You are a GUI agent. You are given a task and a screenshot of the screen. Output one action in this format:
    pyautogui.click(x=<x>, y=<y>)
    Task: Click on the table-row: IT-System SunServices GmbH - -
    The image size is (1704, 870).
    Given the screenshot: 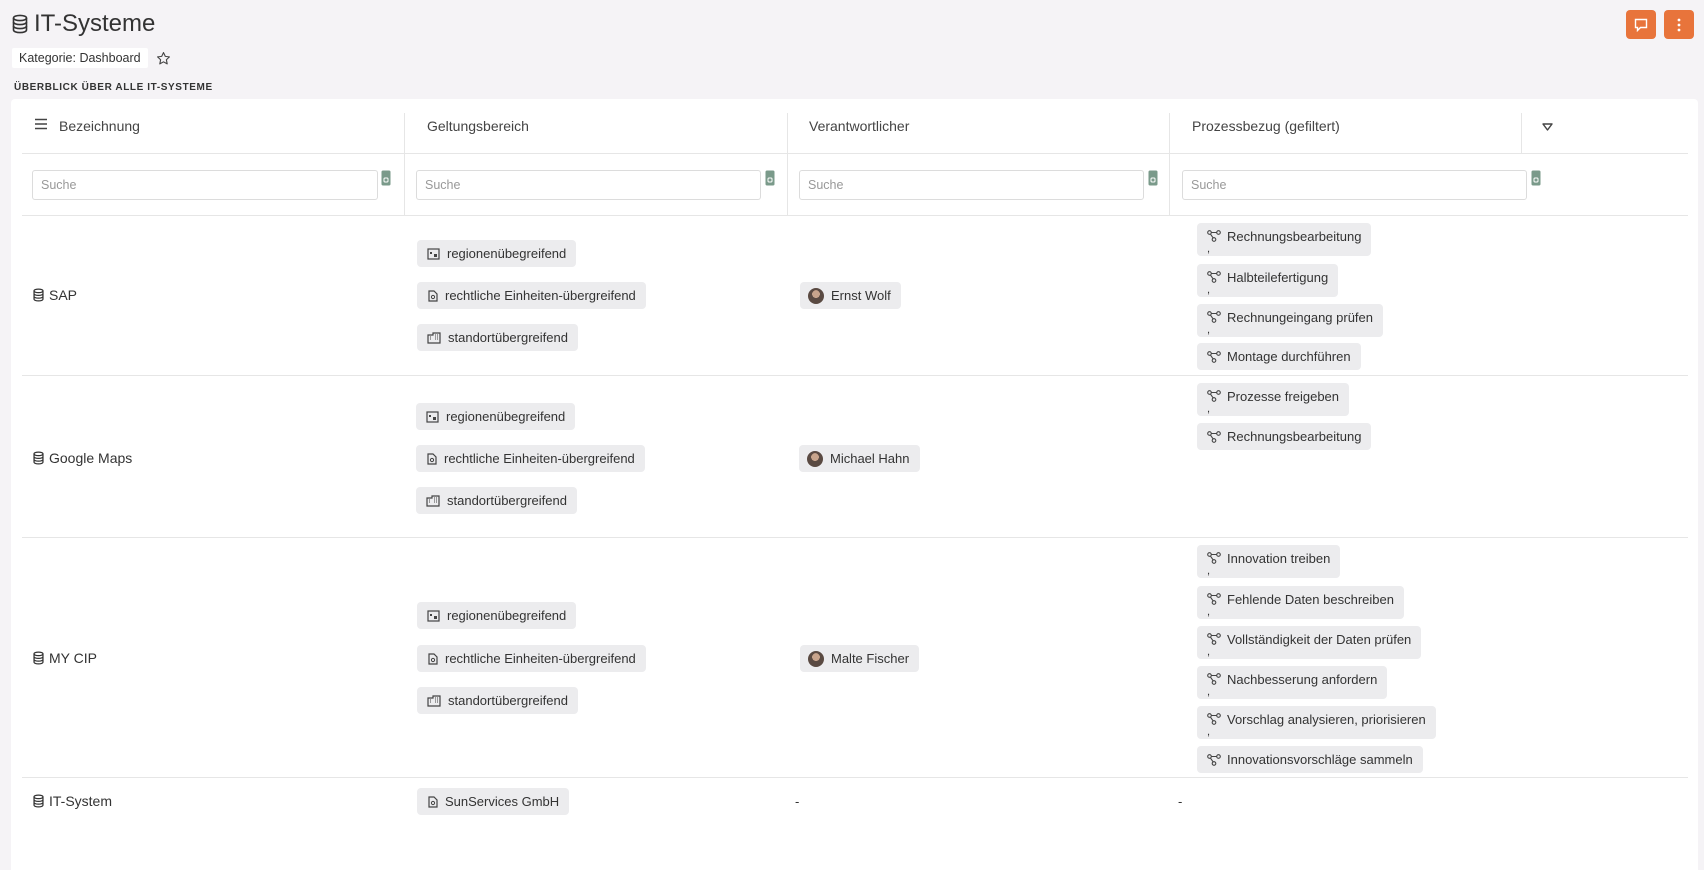 What is the action you would take?
    pyautogui.click(x=855, y=803)
    